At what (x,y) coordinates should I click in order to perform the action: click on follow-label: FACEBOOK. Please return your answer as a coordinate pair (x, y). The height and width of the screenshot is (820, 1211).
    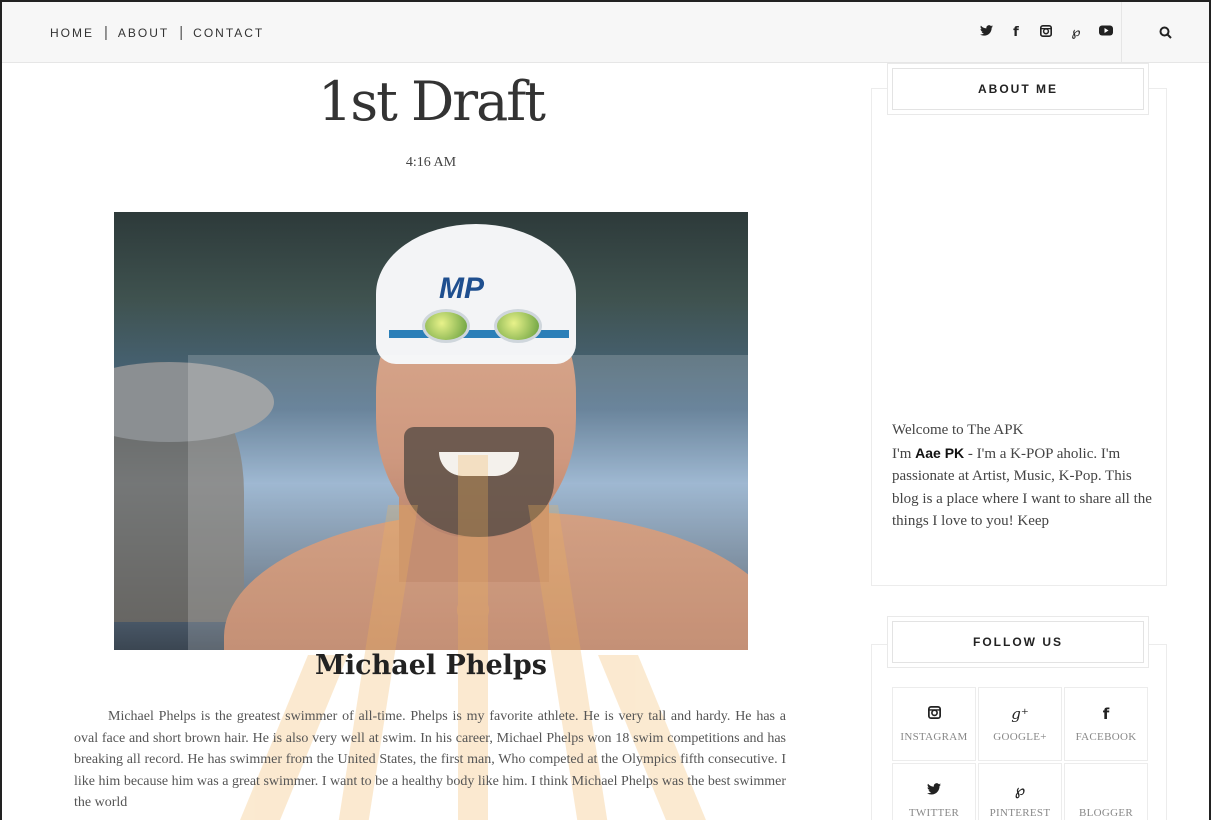
    Looking at the image, I should click on (1106, 737).